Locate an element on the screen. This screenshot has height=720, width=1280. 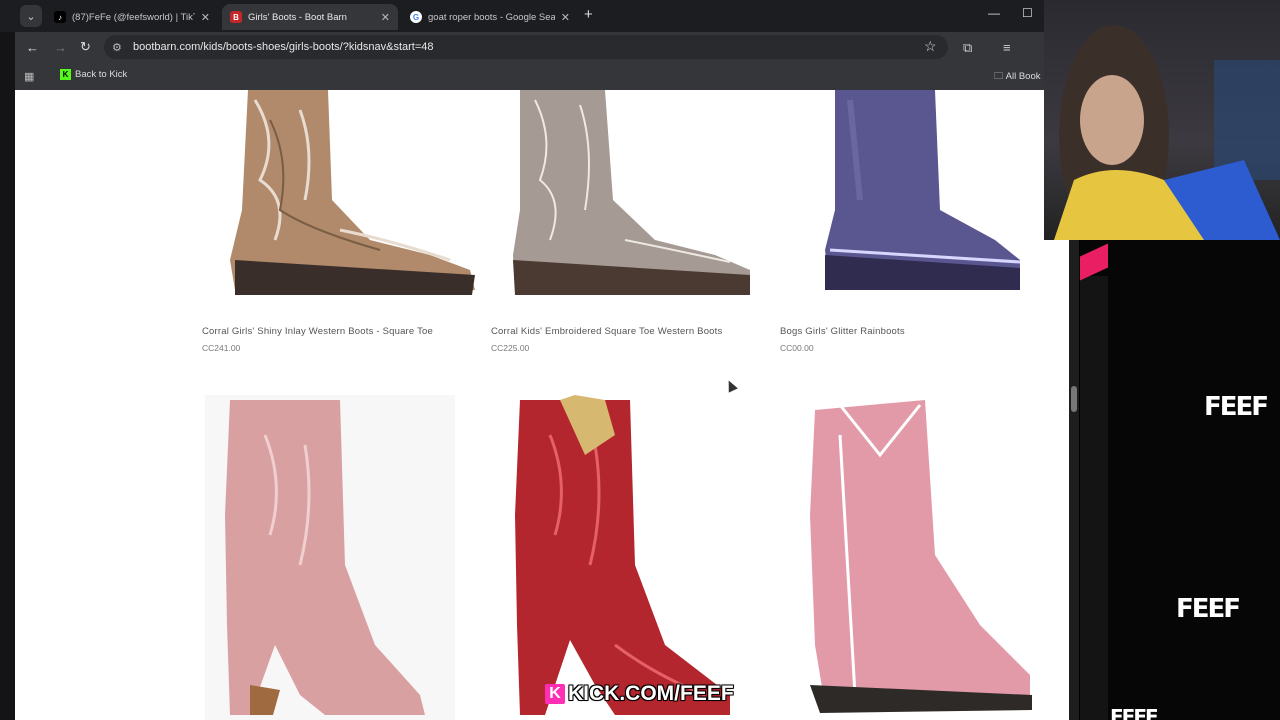
product-name: Bogs Girls' Glitter Rainboots is located at coordinates (842, 331).